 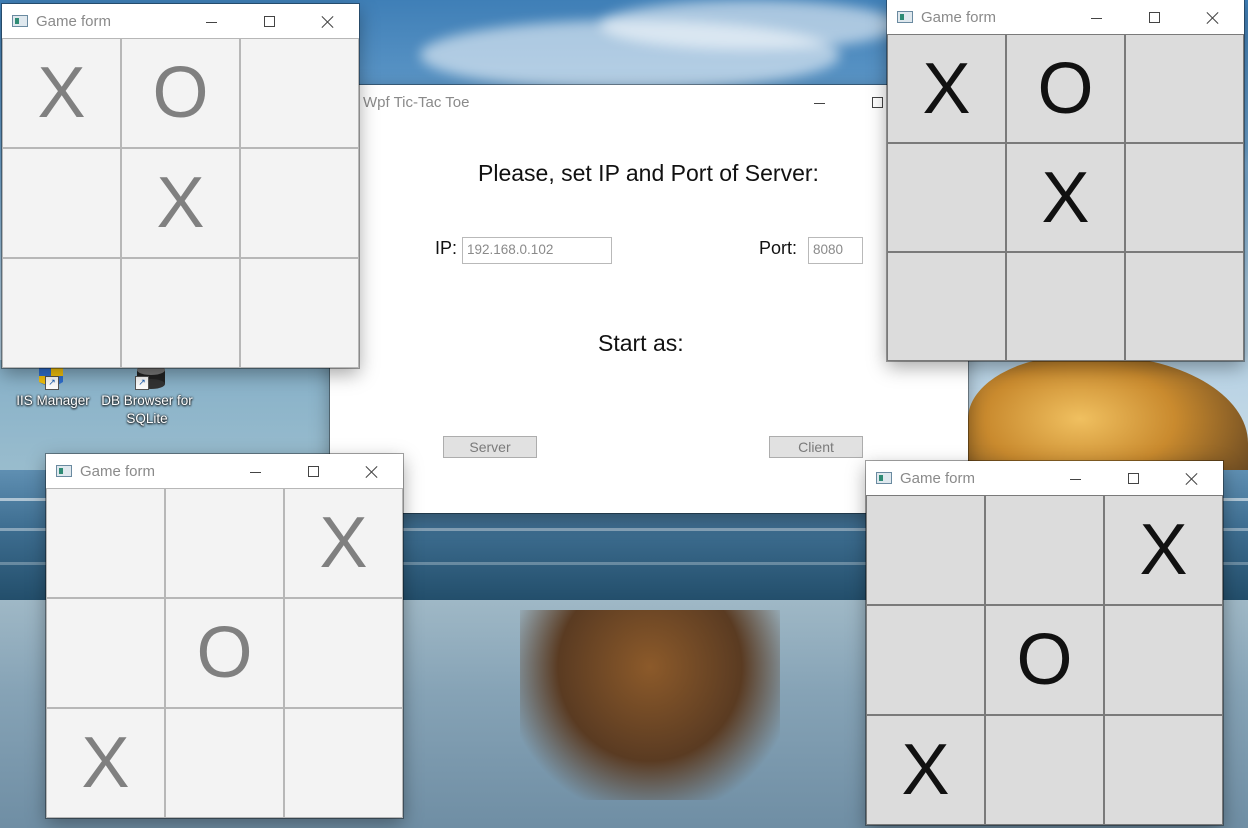 I want to click on game-window-2: Game form X O X, so click(x=1065, y=180).